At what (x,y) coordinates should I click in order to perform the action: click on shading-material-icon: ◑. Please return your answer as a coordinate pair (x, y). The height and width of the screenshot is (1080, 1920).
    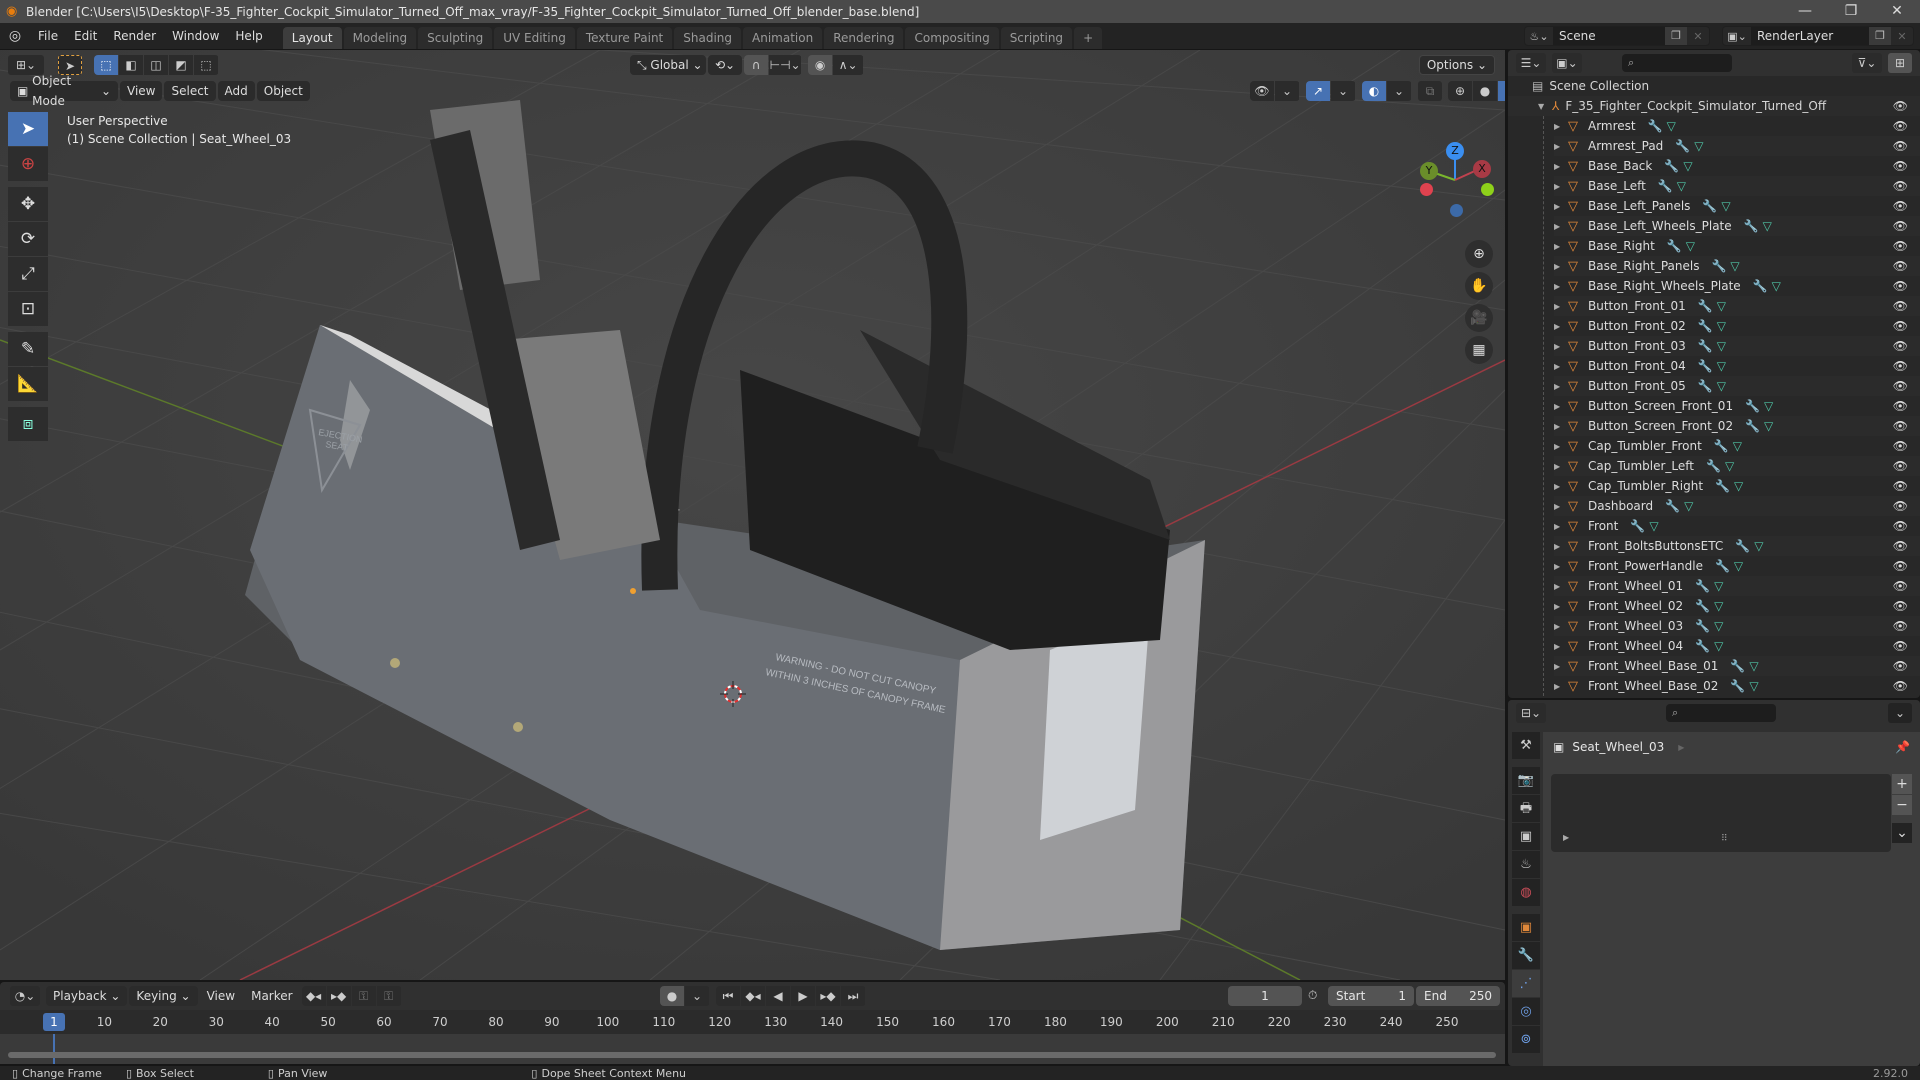
    Looking at the image, I should click on (1501, 91).